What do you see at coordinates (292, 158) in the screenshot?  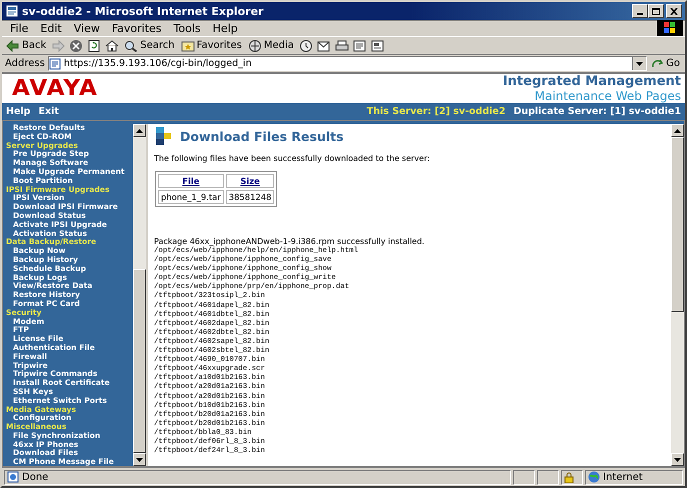 I see `intro-text: The following files have been successfully downloaded to the server:` at bounding box center [292, 158].